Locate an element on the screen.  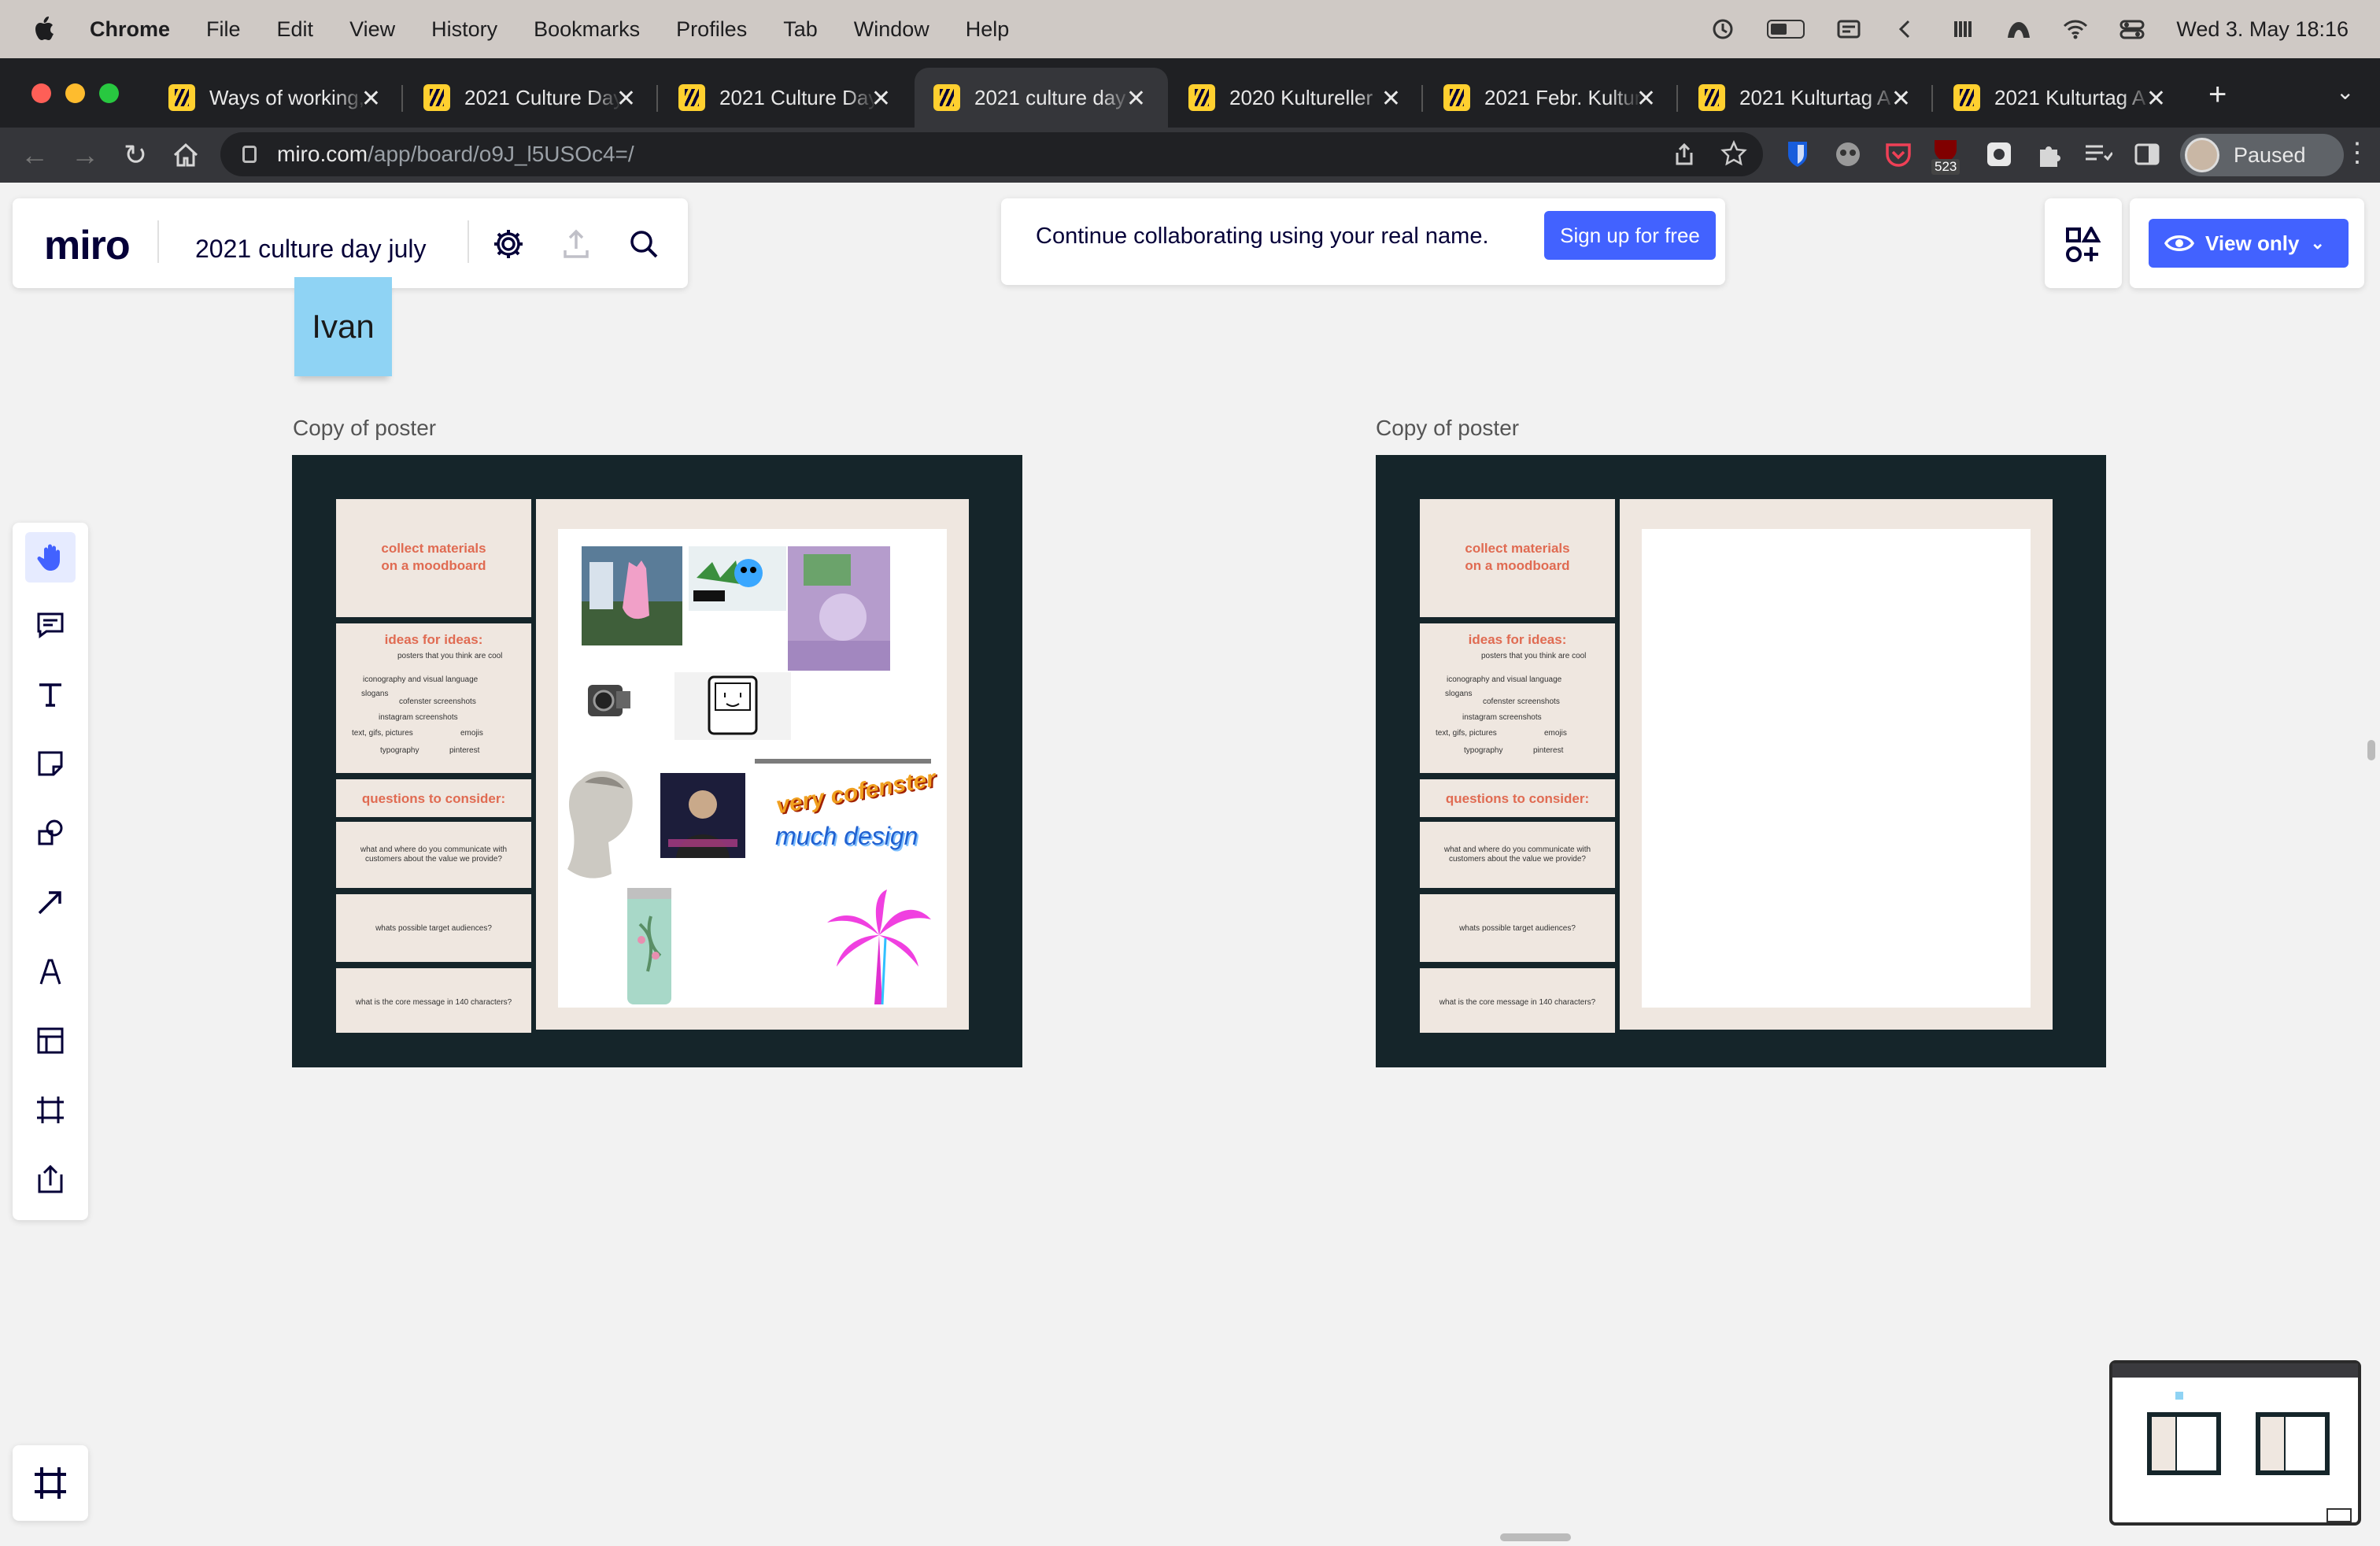
close-window-button is located at coordinates (41, 93).